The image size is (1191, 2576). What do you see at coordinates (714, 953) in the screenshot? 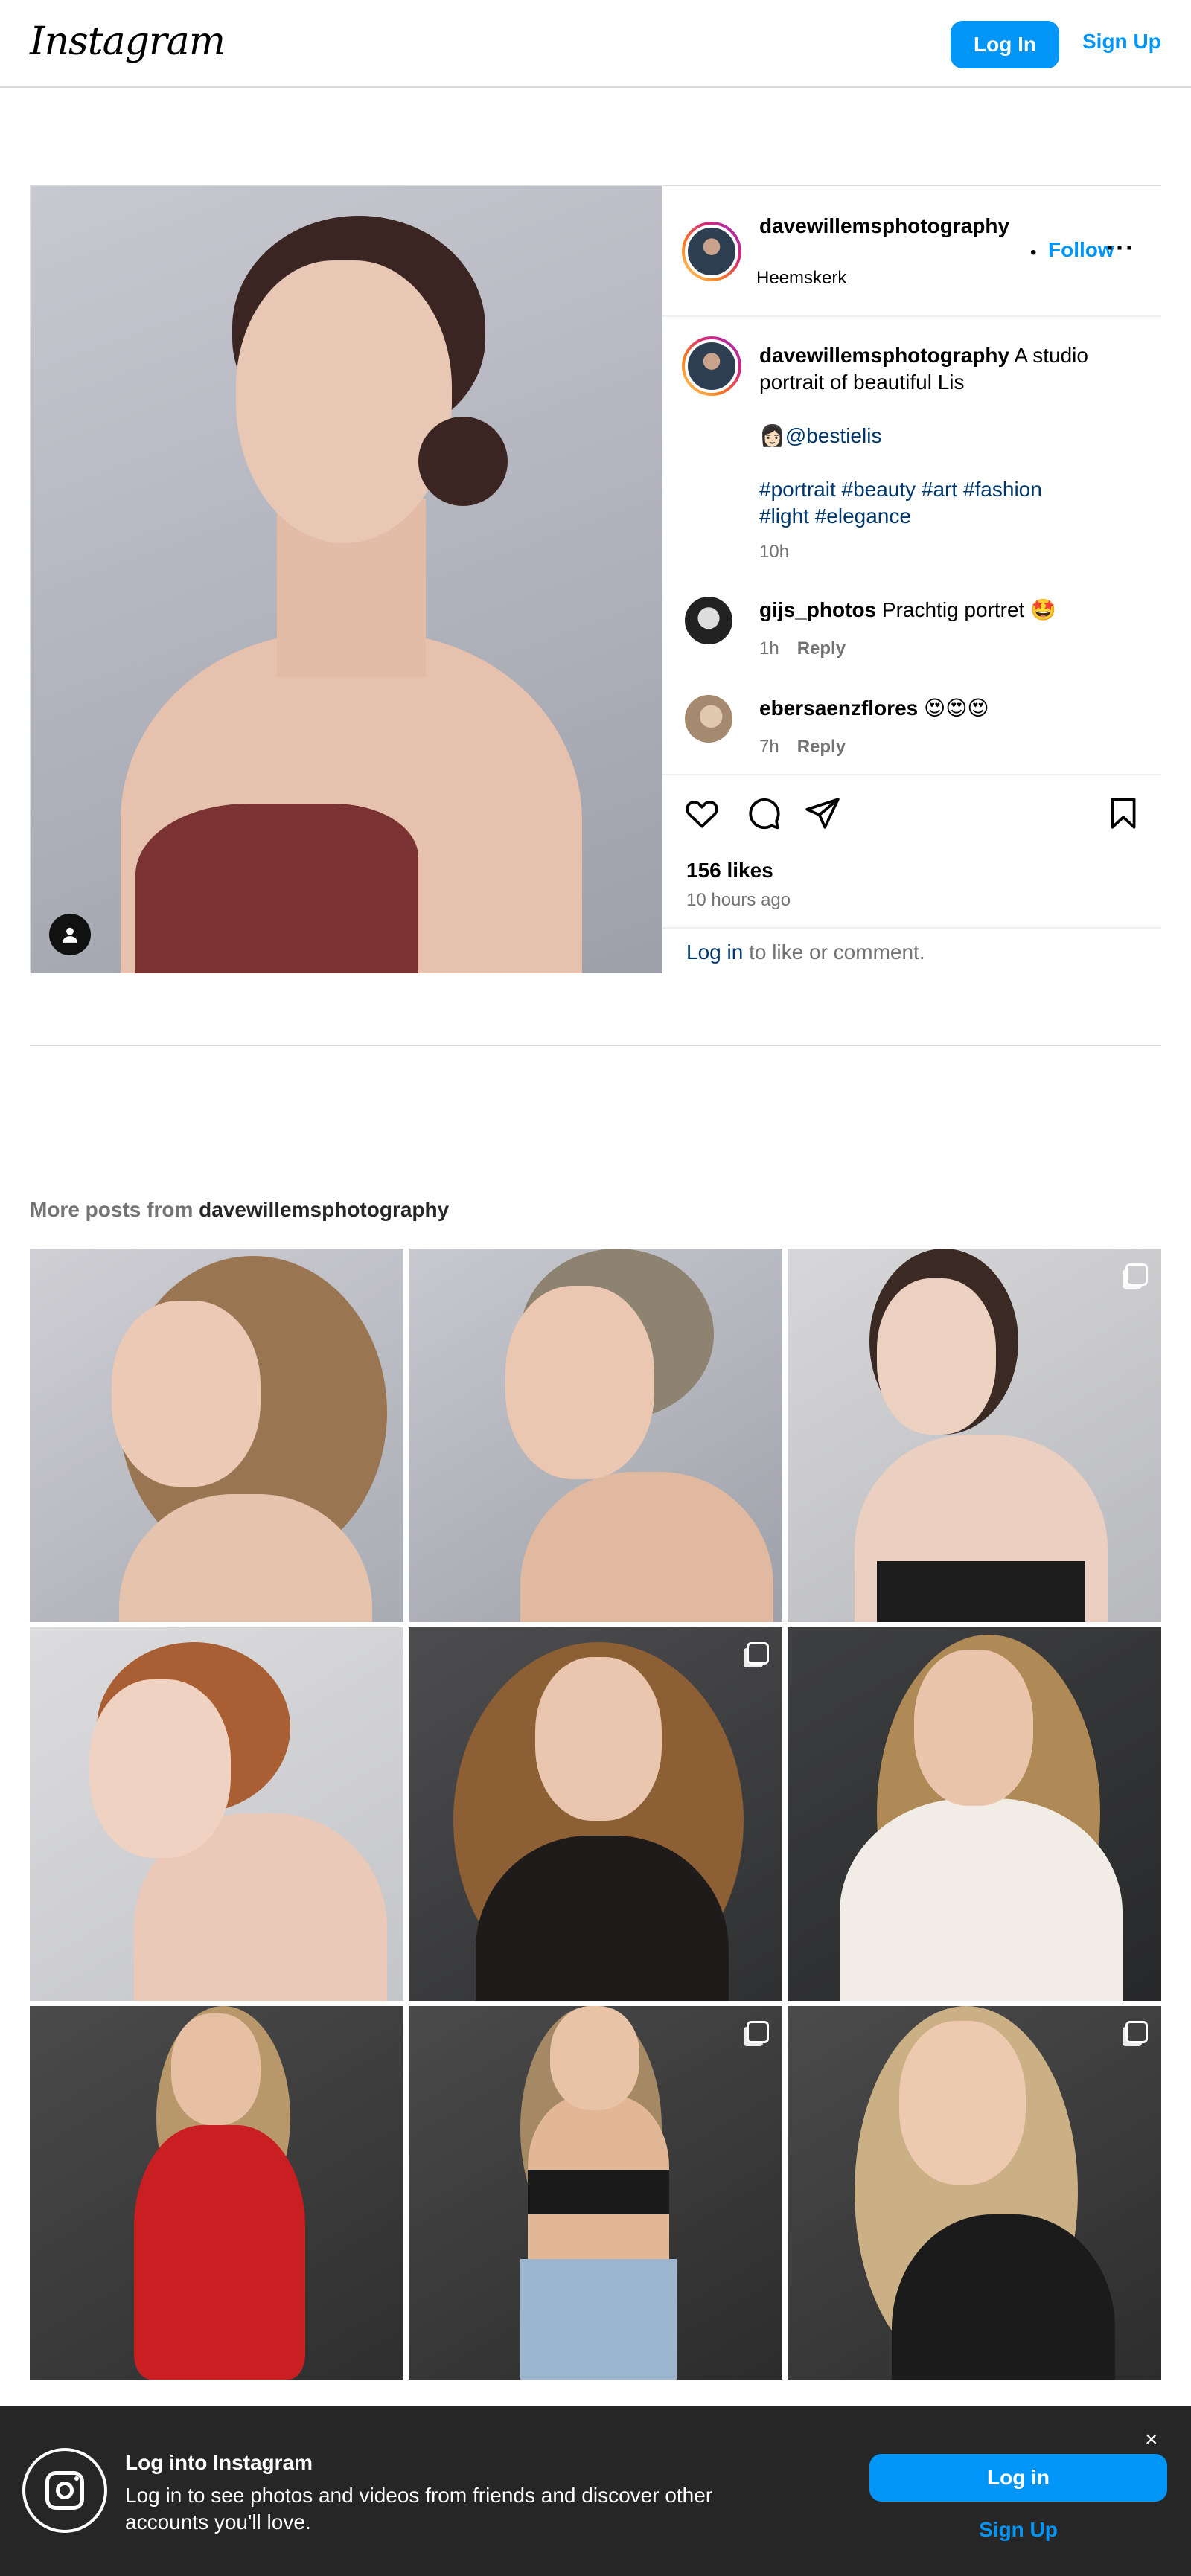
I see `login-link: Log in` at bounding box center [714, 953].